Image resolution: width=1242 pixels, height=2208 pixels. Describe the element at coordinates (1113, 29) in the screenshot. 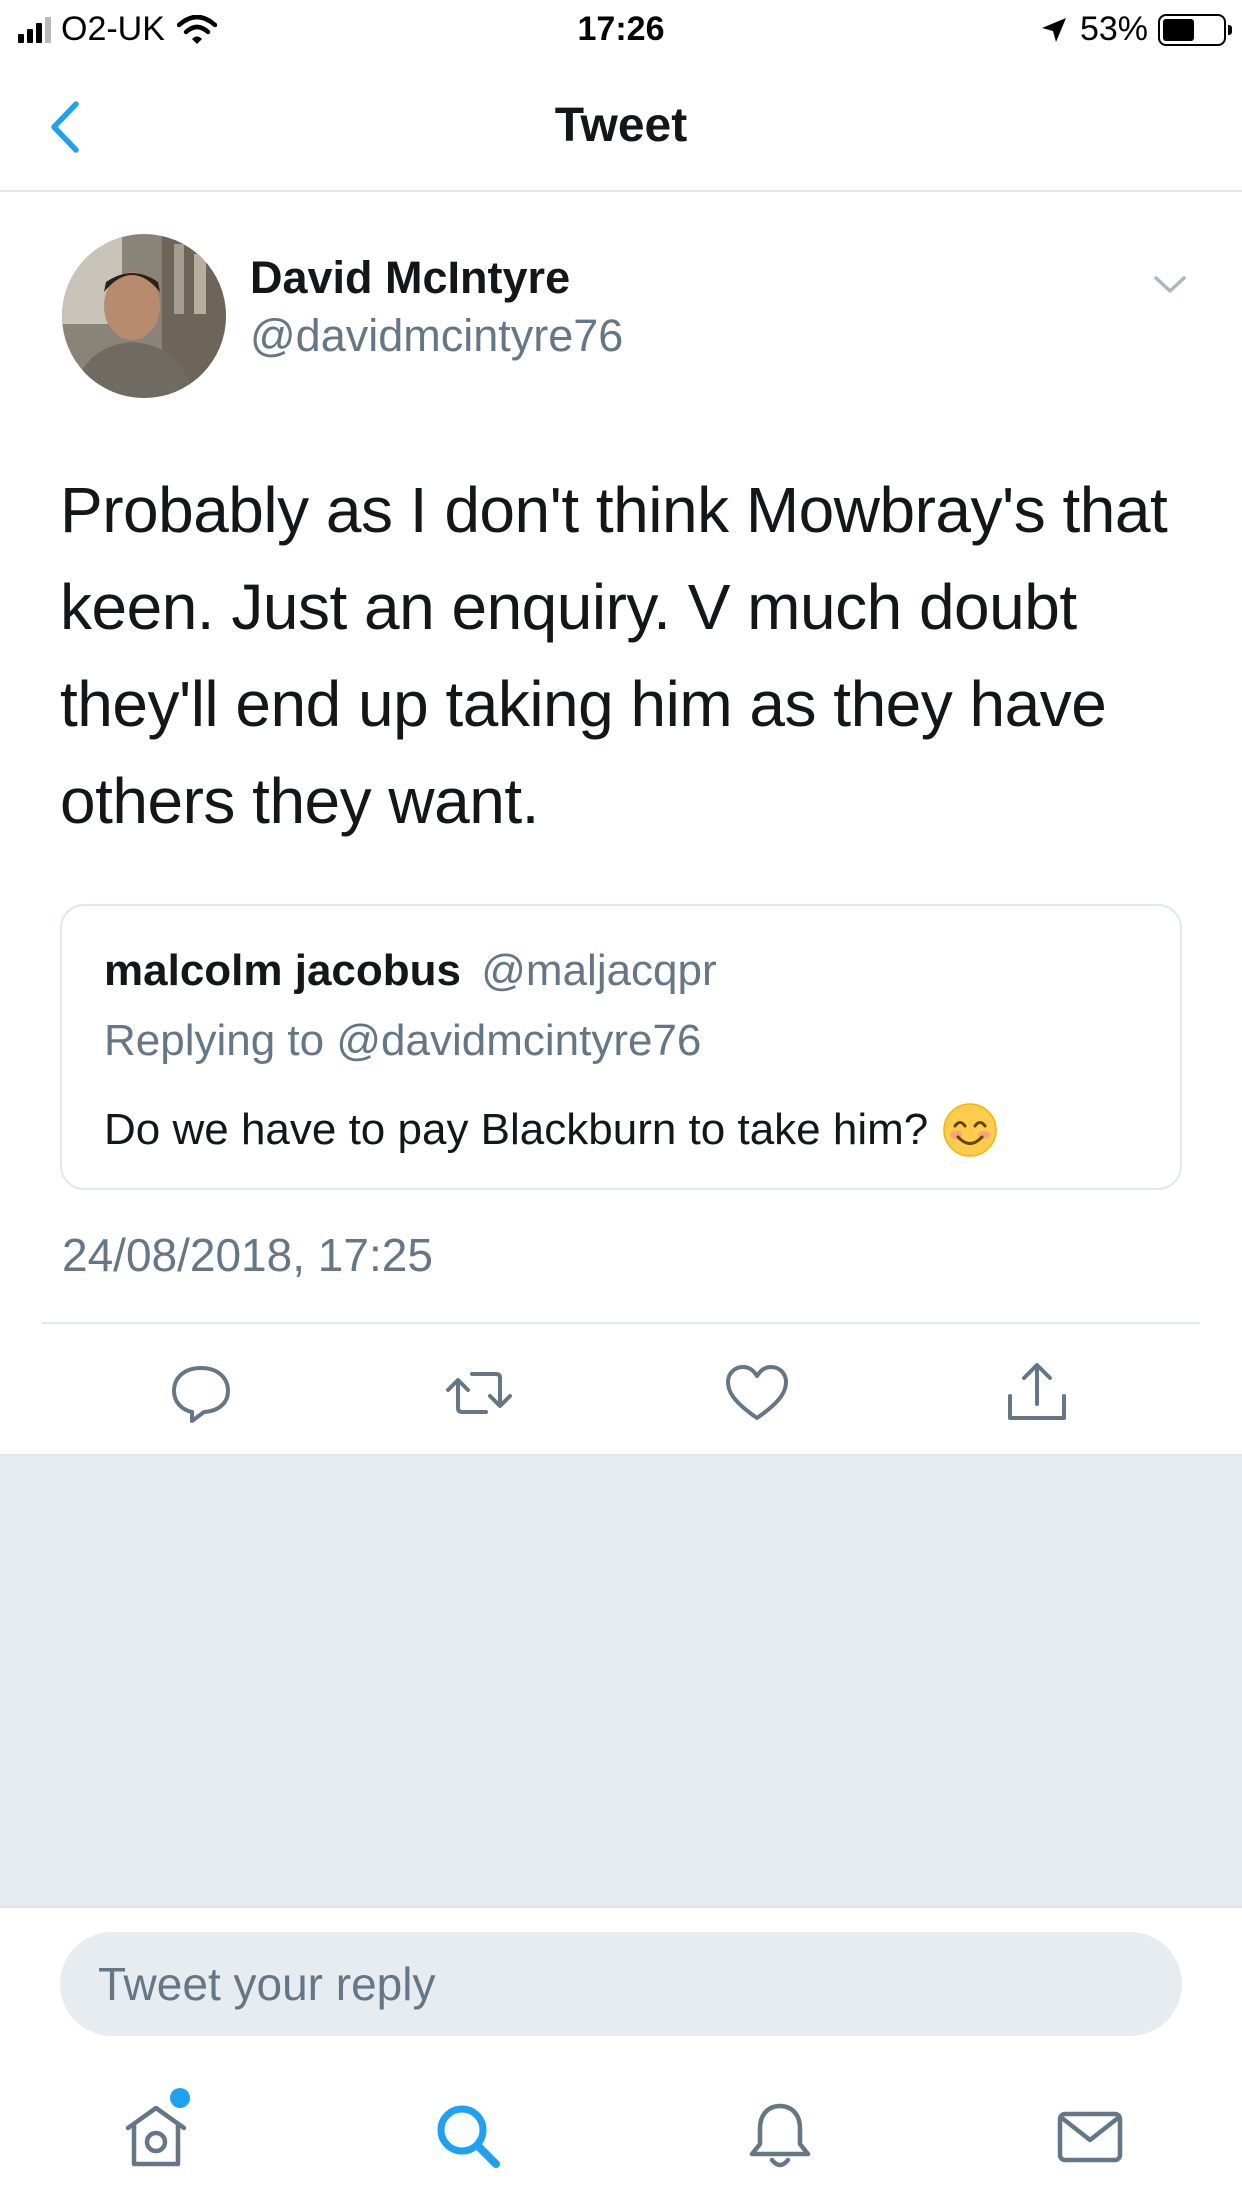

I see `battery-percent: 53%` at that location.